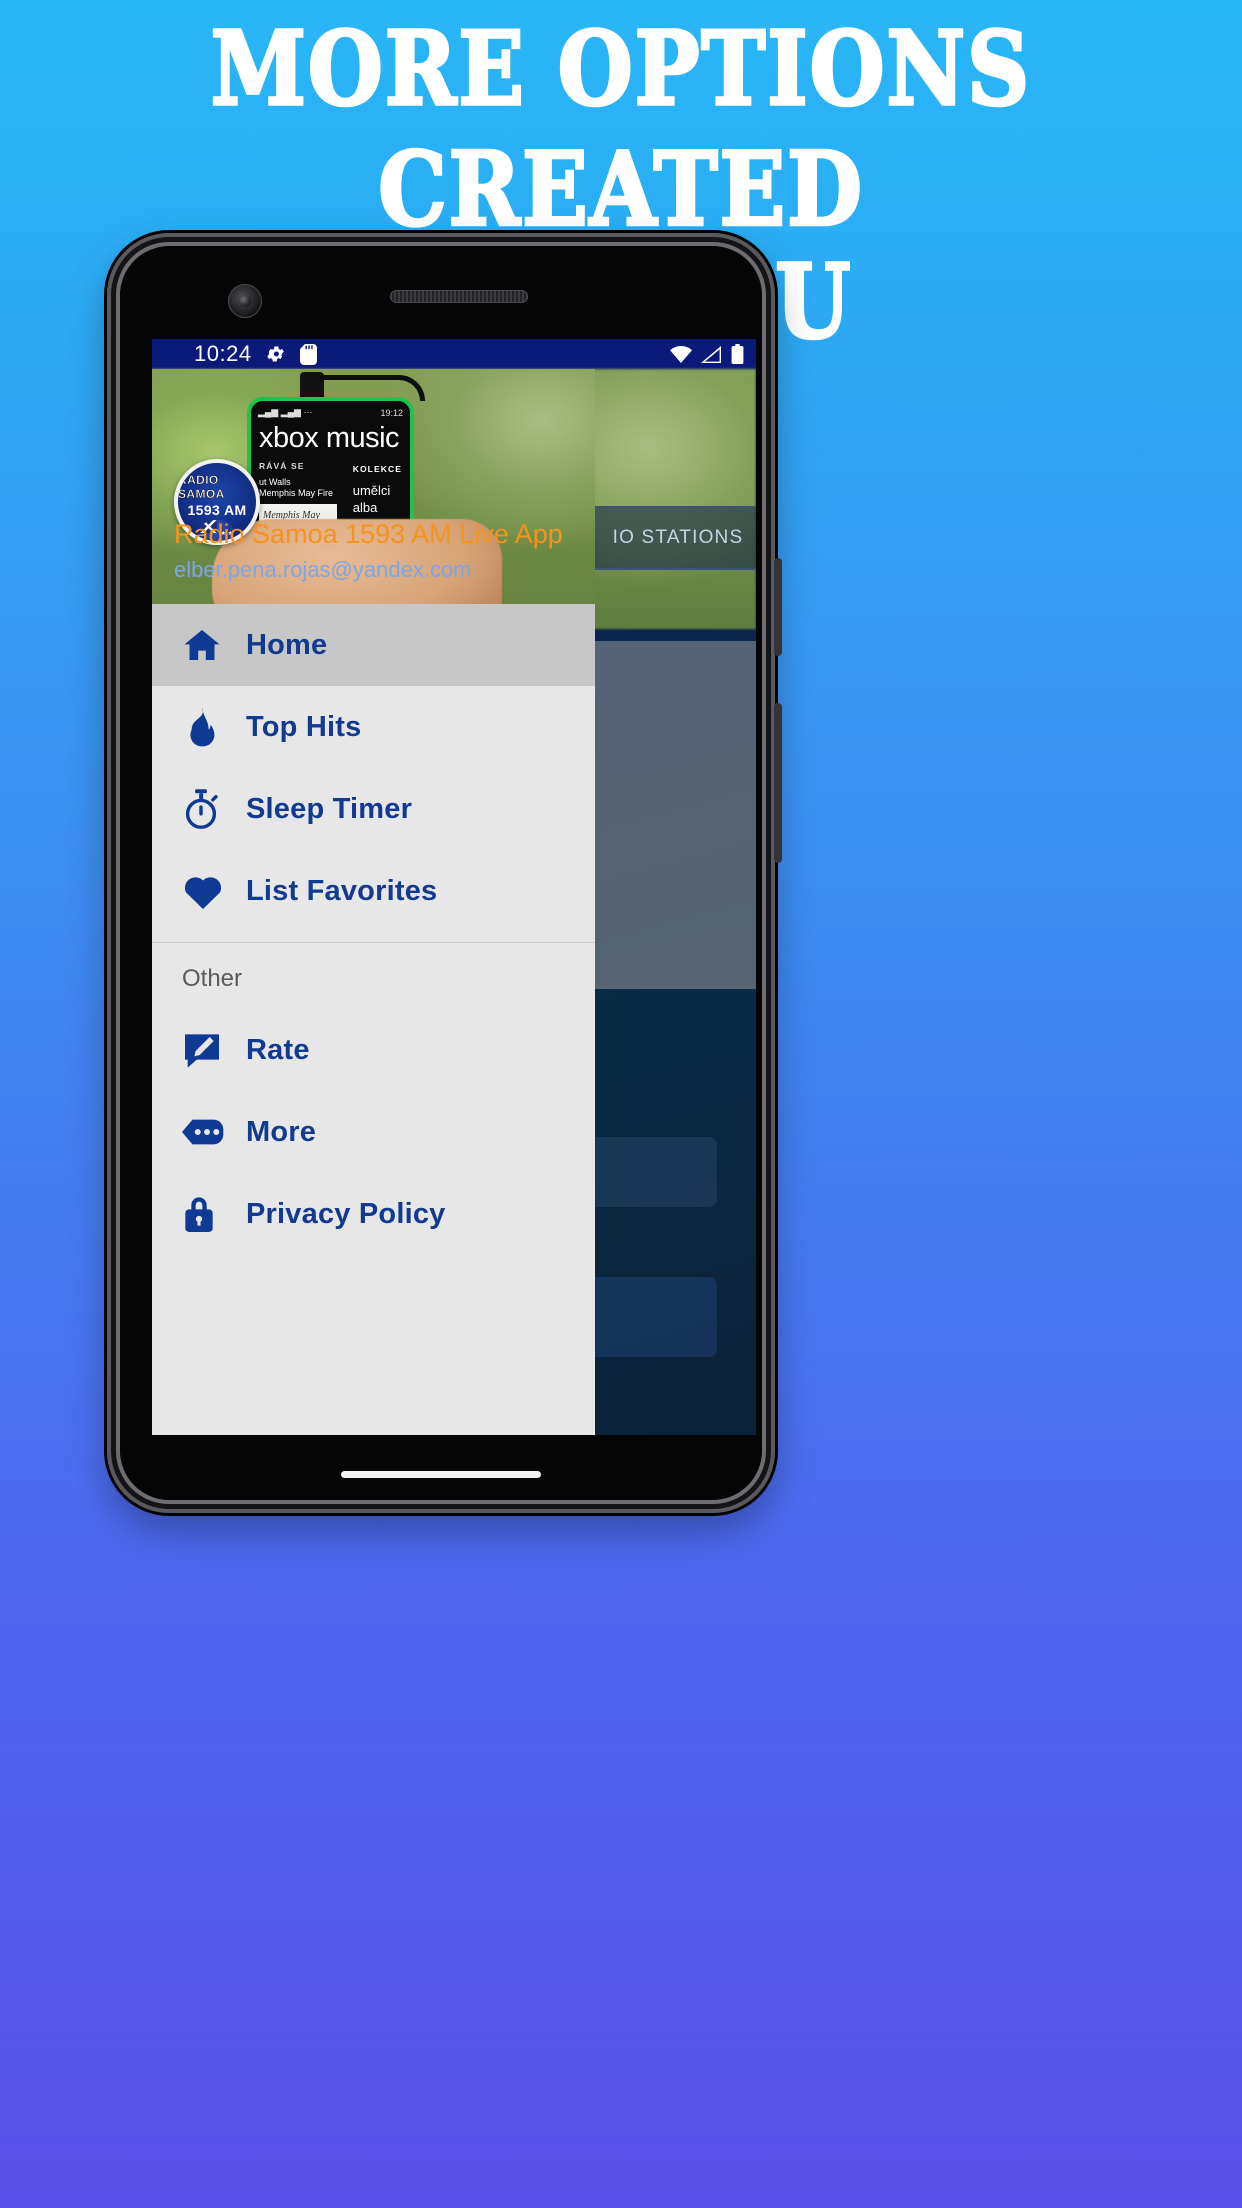 This screenshot has height=2208, width=1242. What do you see at coordinates (296, 493) in the screenshot?
I see `wallpaper-track-line-2: Memphis May Fire` at bounding box center [296, 493].